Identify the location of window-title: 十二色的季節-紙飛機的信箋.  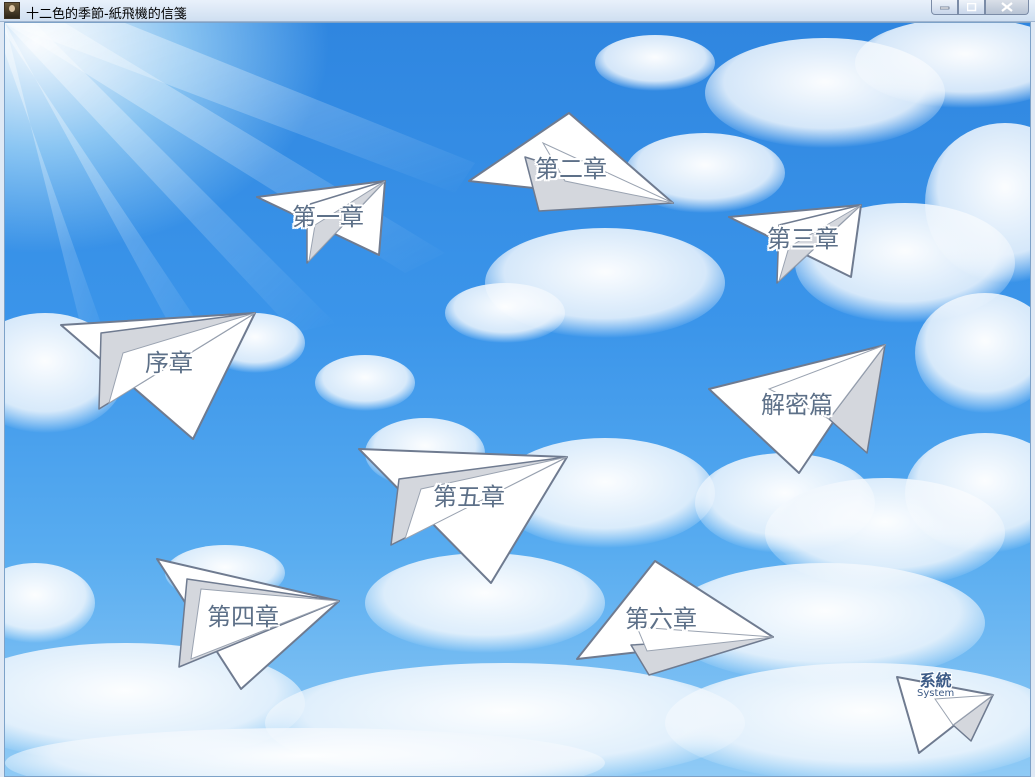
(106, 14).